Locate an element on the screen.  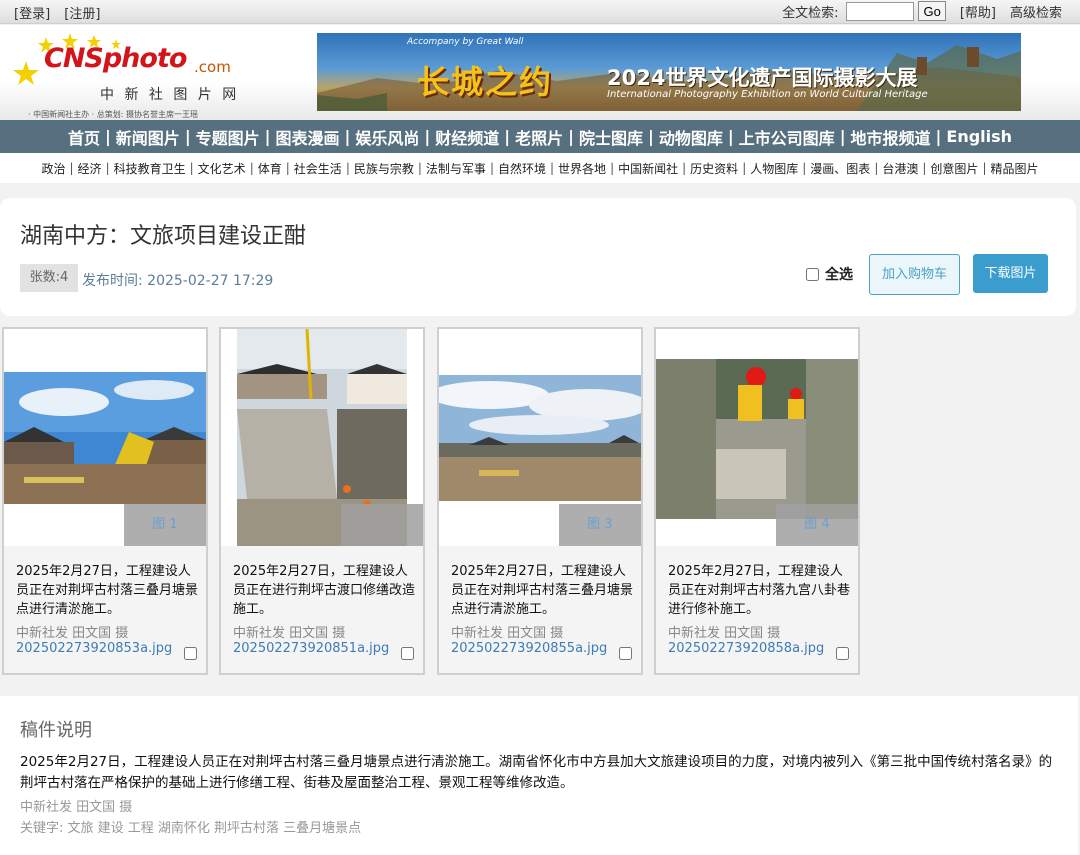
description-credit: 中新社发 田文国 摄 is located at coordinates (76, 807).